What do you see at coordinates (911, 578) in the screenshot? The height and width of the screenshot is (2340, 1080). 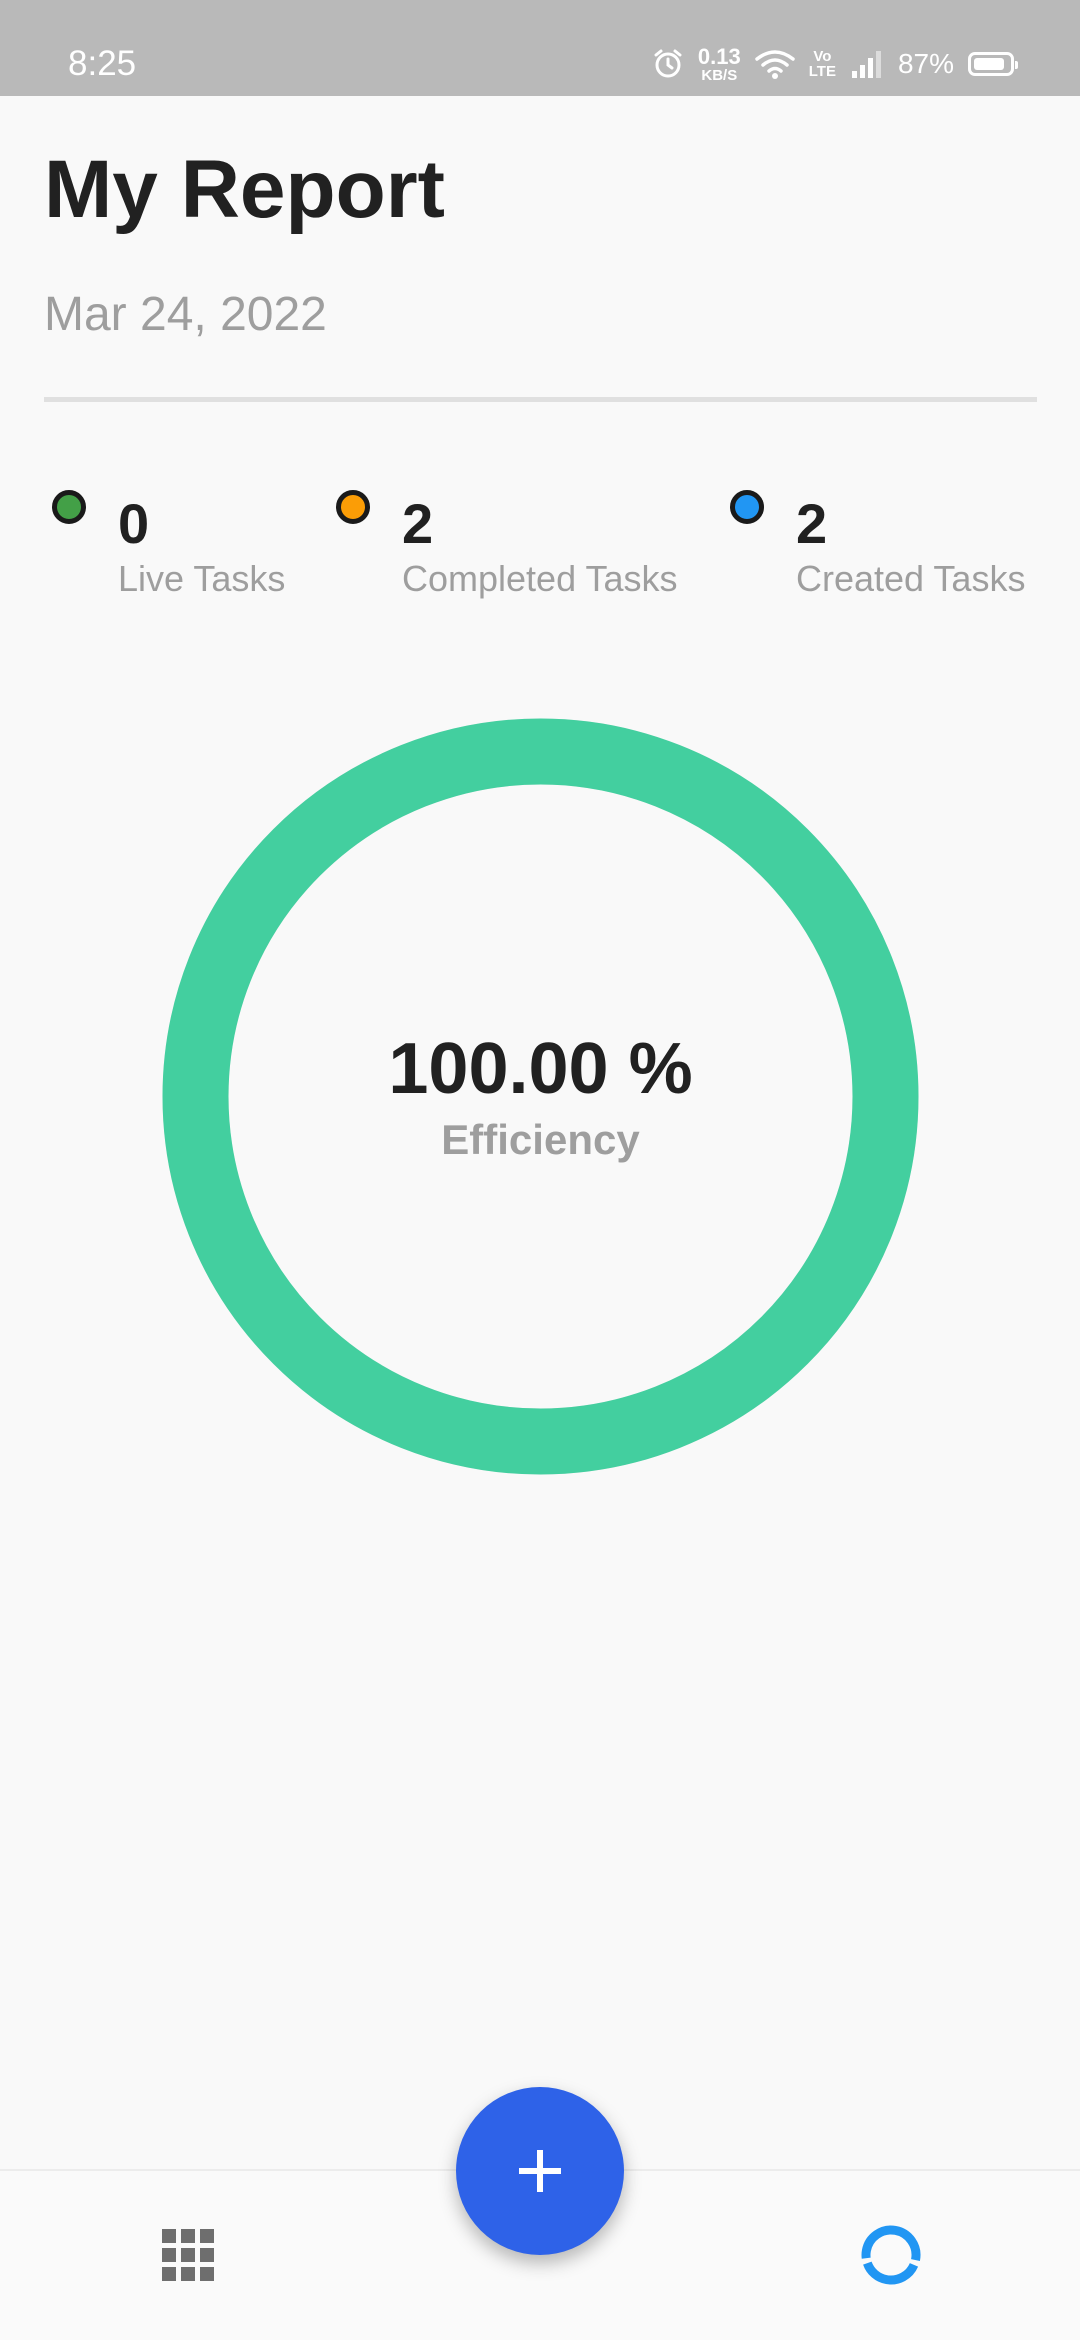 I see `created-tasks-label: Created Tasks` at bounding box center [911, 578].